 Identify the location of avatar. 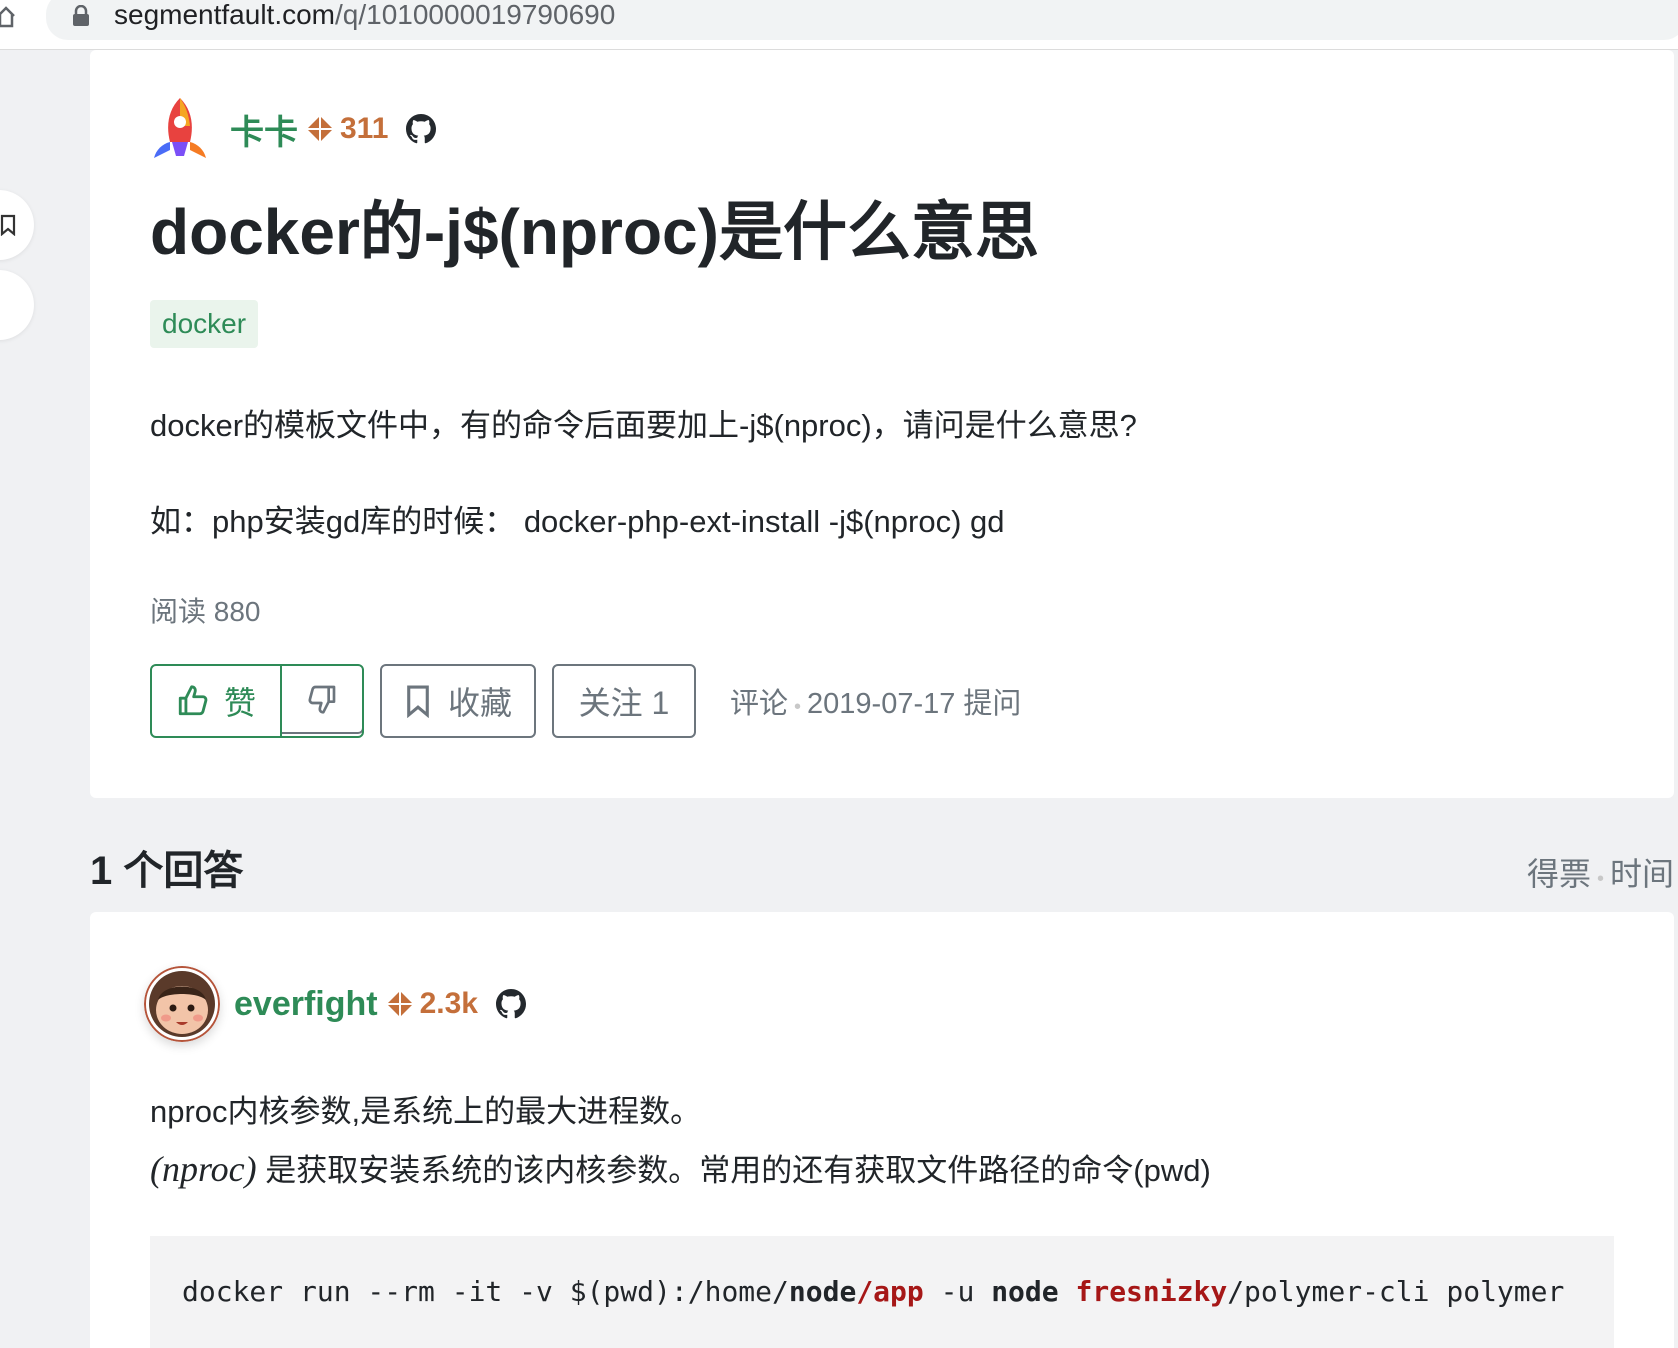
(182, 1004).